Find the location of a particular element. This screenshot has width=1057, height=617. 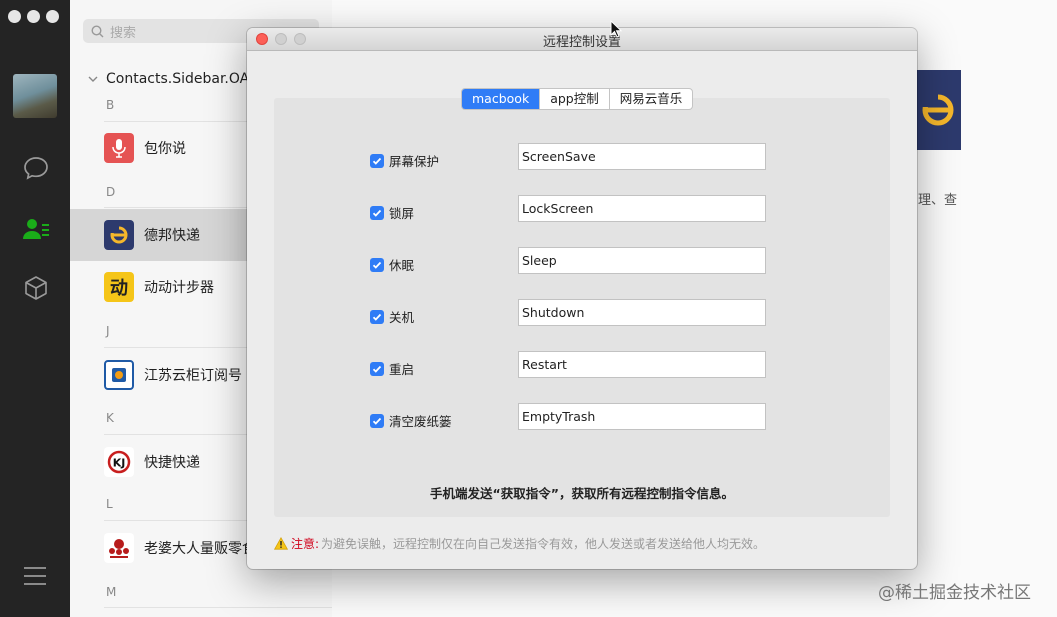

option-shutdown: 关机 is located at coordinates (392, 316).